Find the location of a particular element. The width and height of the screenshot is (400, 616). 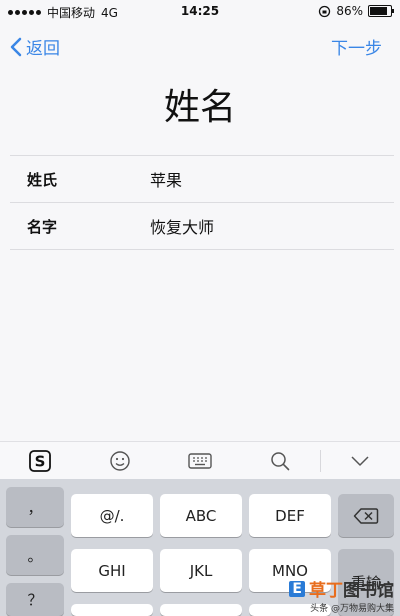

sogou-logo-icon: S is located at coordinates (40, 461).